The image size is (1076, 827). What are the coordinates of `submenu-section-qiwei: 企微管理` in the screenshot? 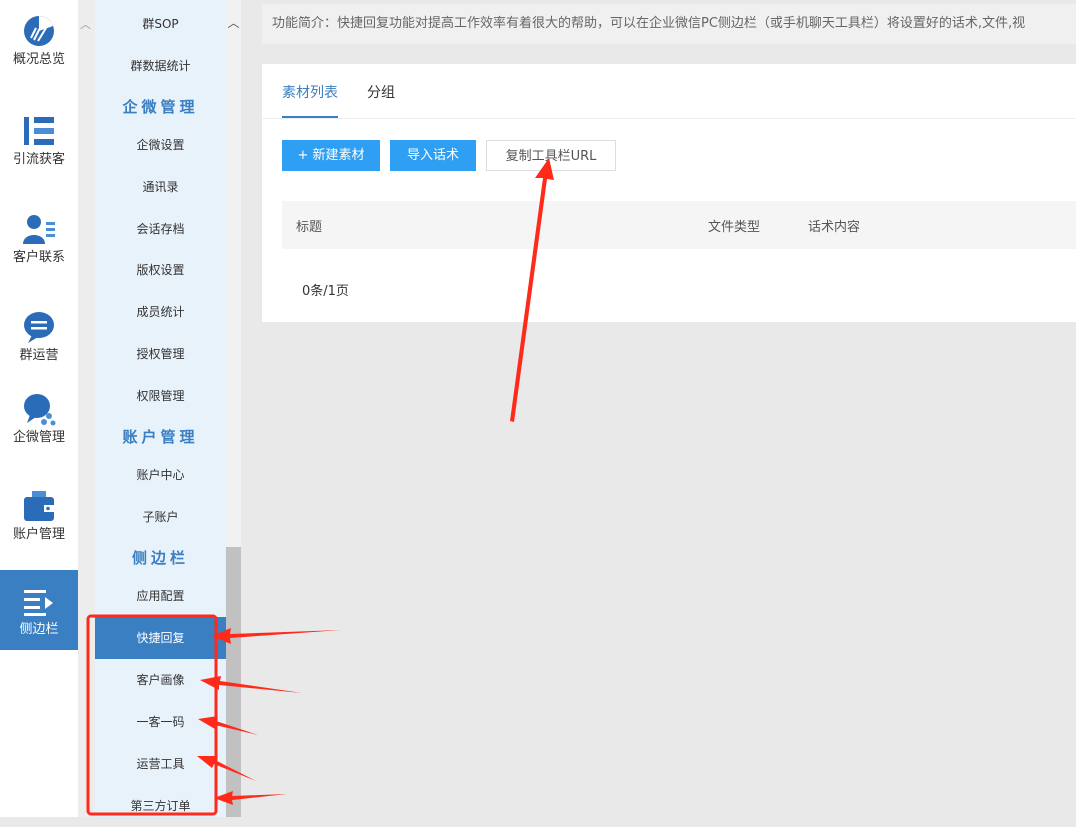 It's located at (160, 107).